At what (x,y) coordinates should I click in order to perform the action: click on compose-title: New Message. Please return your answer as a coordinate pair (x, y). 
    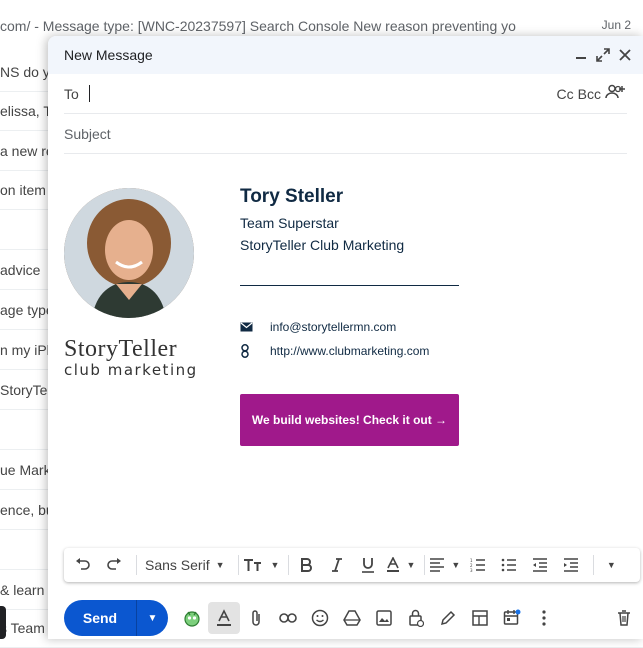
    Looking at the image, I should click on (108, 55).